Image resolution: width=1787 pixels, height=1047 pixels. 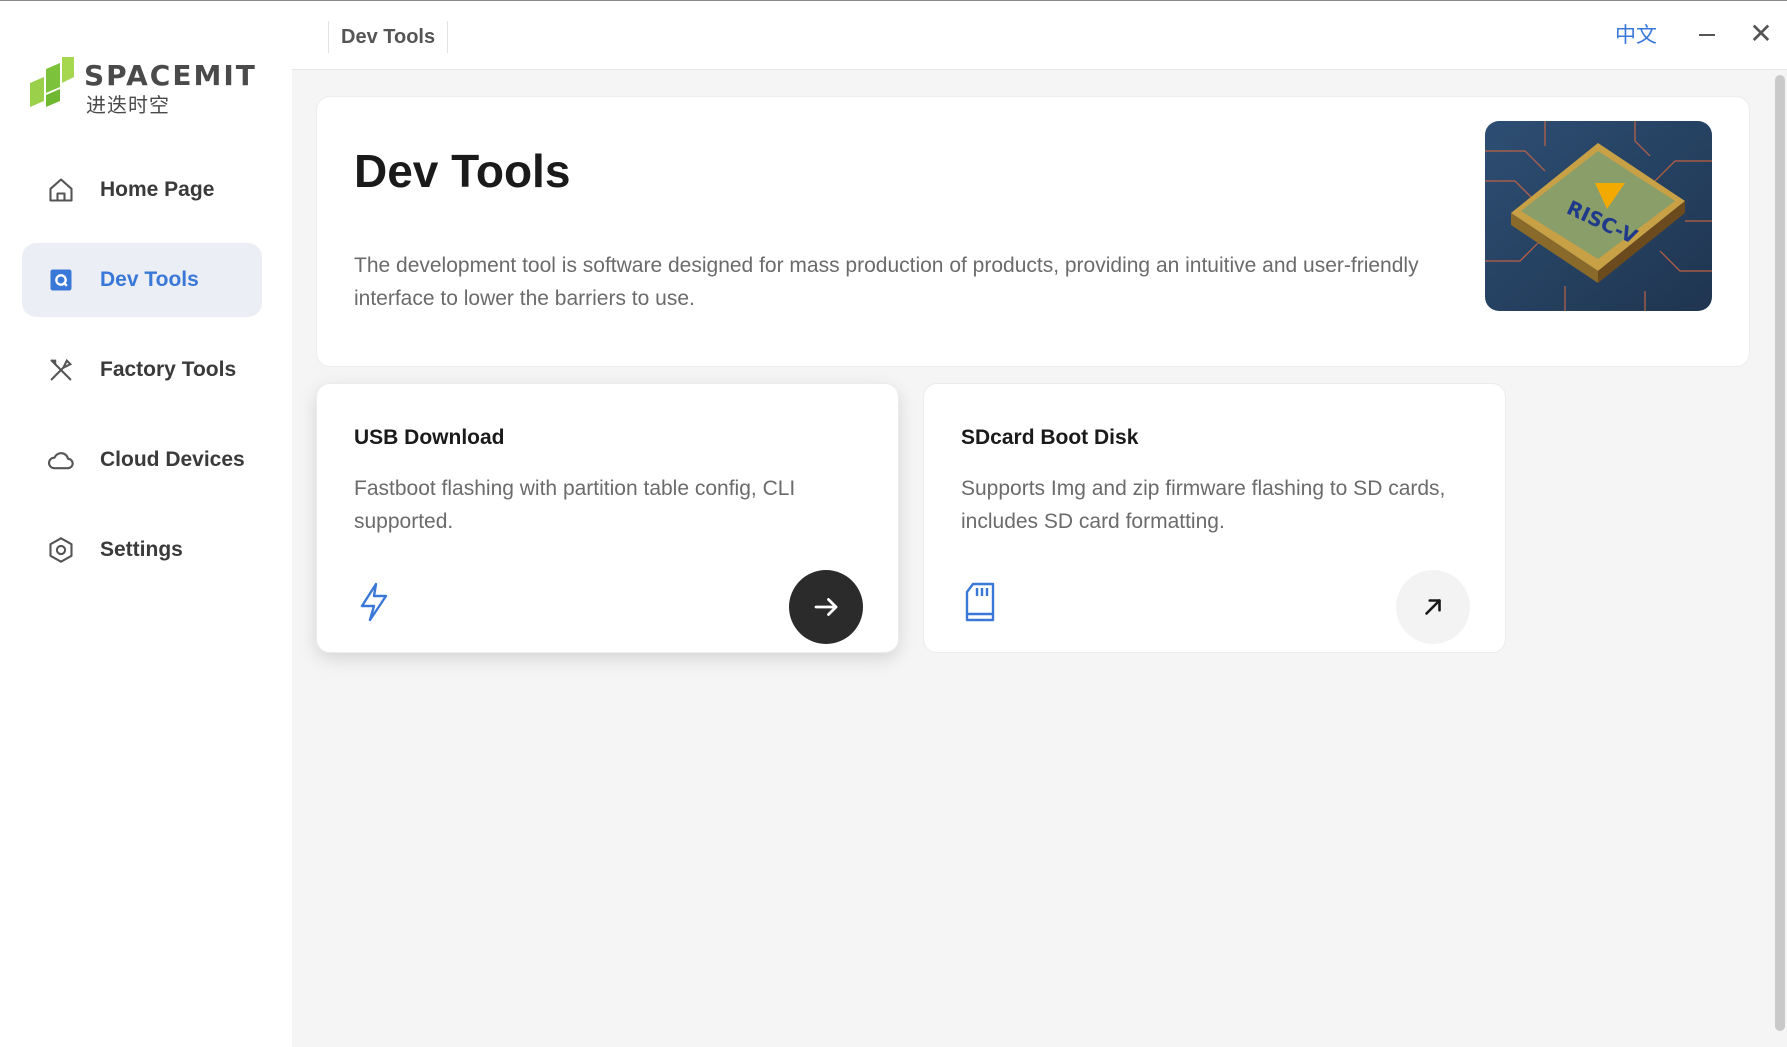 I want to click on card-title: USB Download, so click(x=429, y=437).